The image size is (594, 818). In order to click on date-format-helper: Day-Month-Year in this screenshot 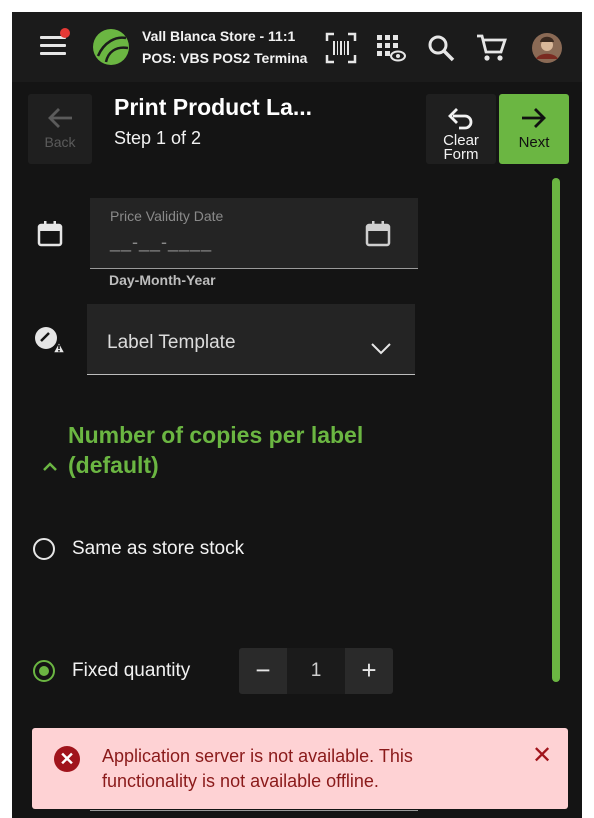, I will do `click(162, 280)`.